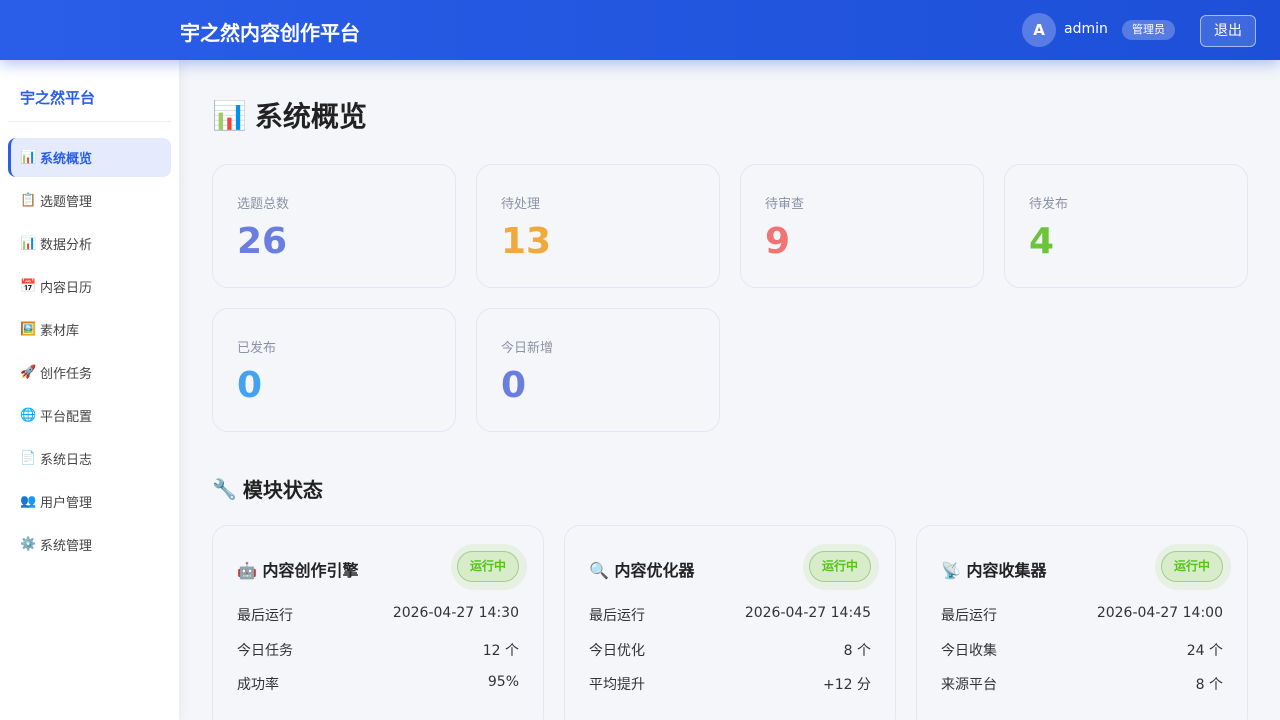 This screenshot has width=1280, height=720. I want to click on module-name-text: 内容收集器, so click(1006, 570).